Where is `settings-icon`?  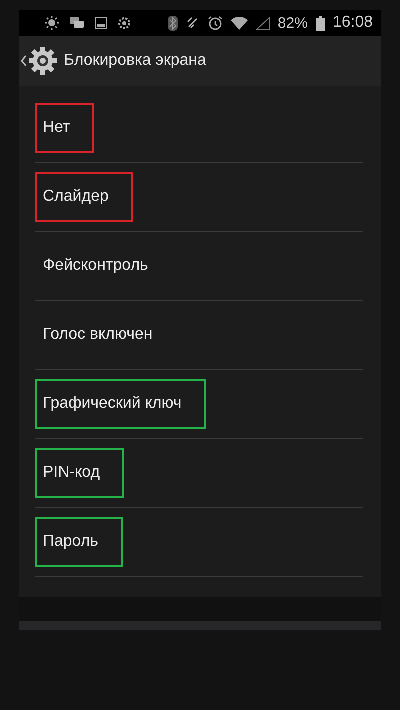 settings-icon is located at coordinates (43, 61).